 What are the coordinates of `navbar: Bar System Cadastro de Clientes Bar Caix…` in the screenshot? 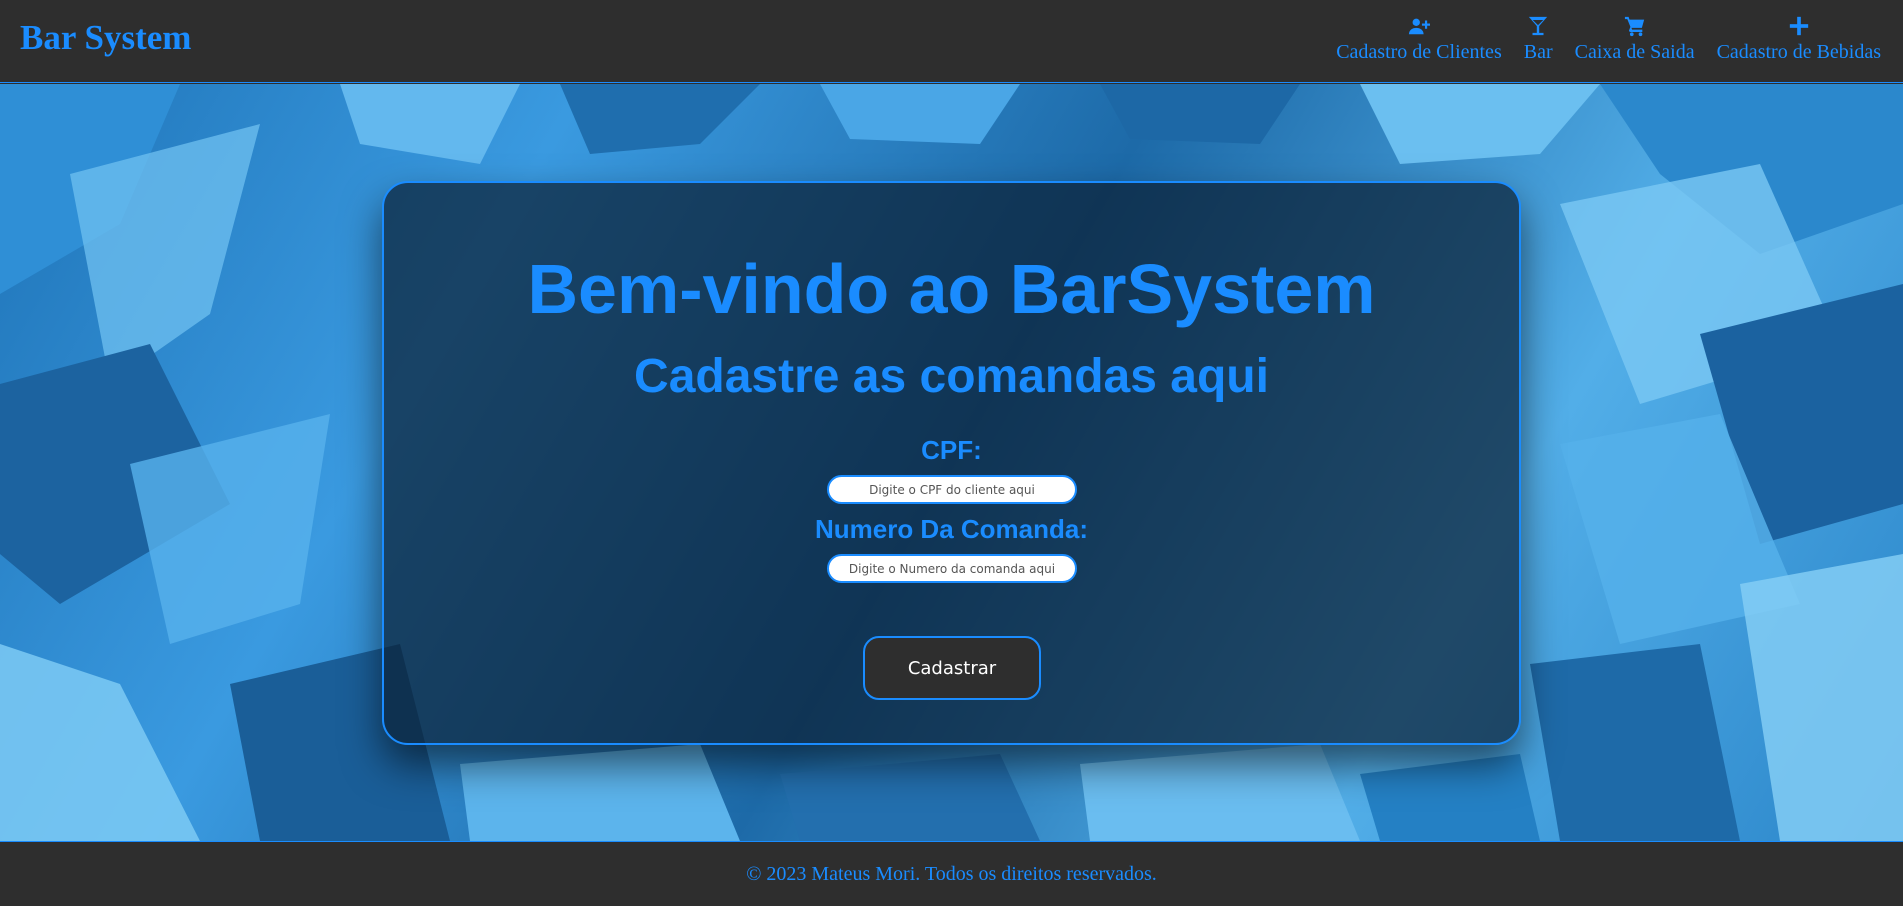 It's located at (951, 41).